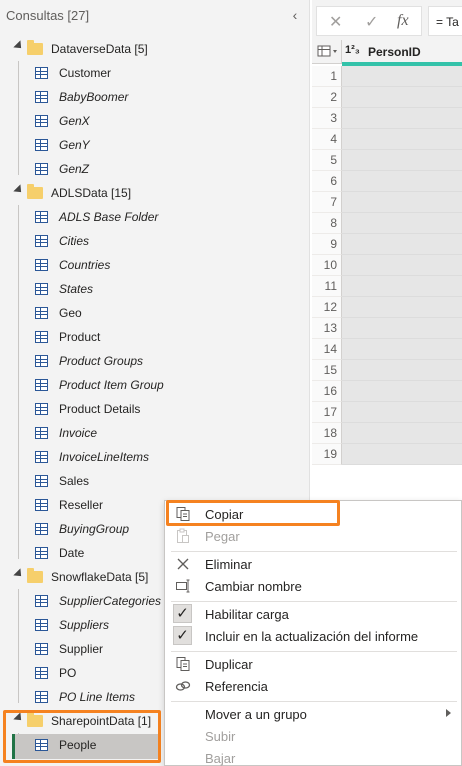 Image resolution: width=462 pixels, height=766 pixels. I want to click on query-item-label: BabyBoomer, so click(94, 97).